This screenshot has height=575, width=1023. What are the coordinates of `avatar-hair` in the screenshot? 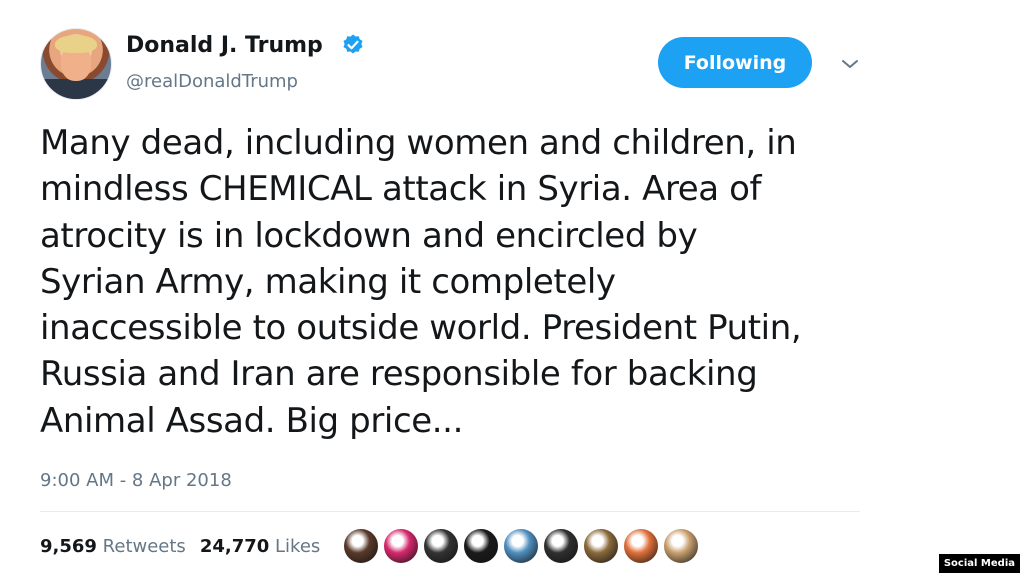 It's located at (76, 44).